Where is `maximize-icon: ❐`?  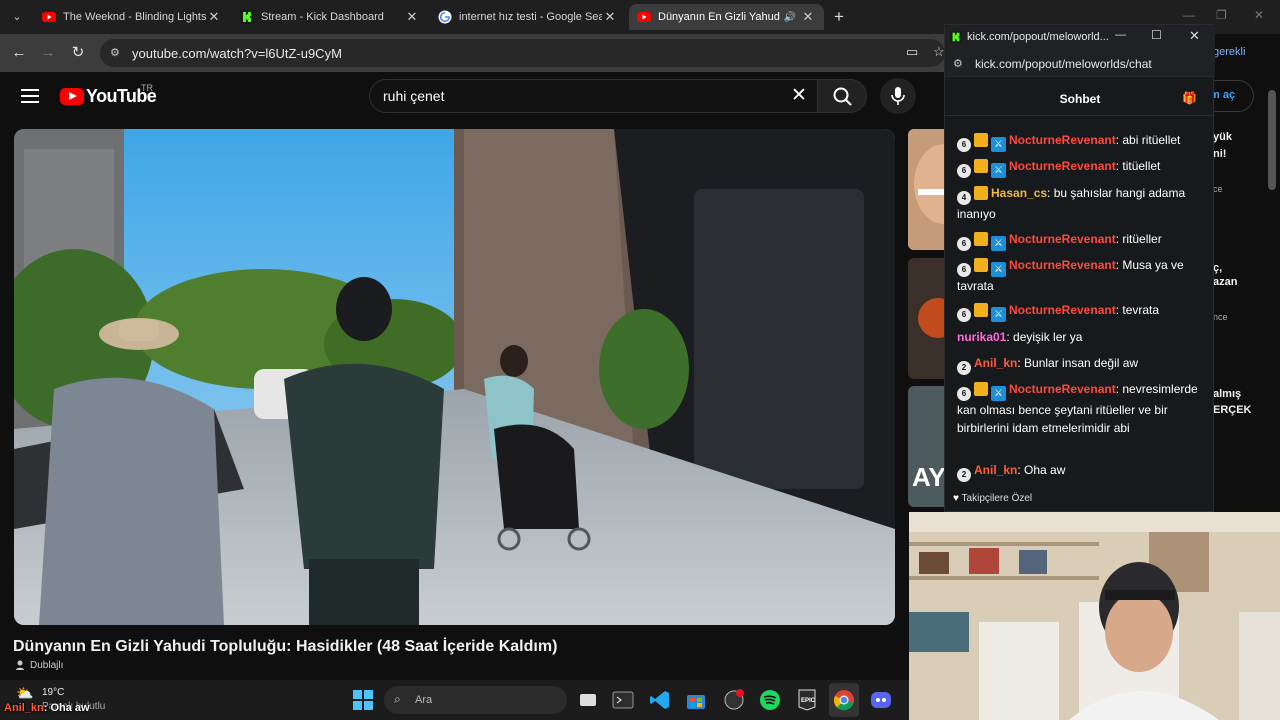
maximize-icon: ❐ is located at coordinates (1221, 15).